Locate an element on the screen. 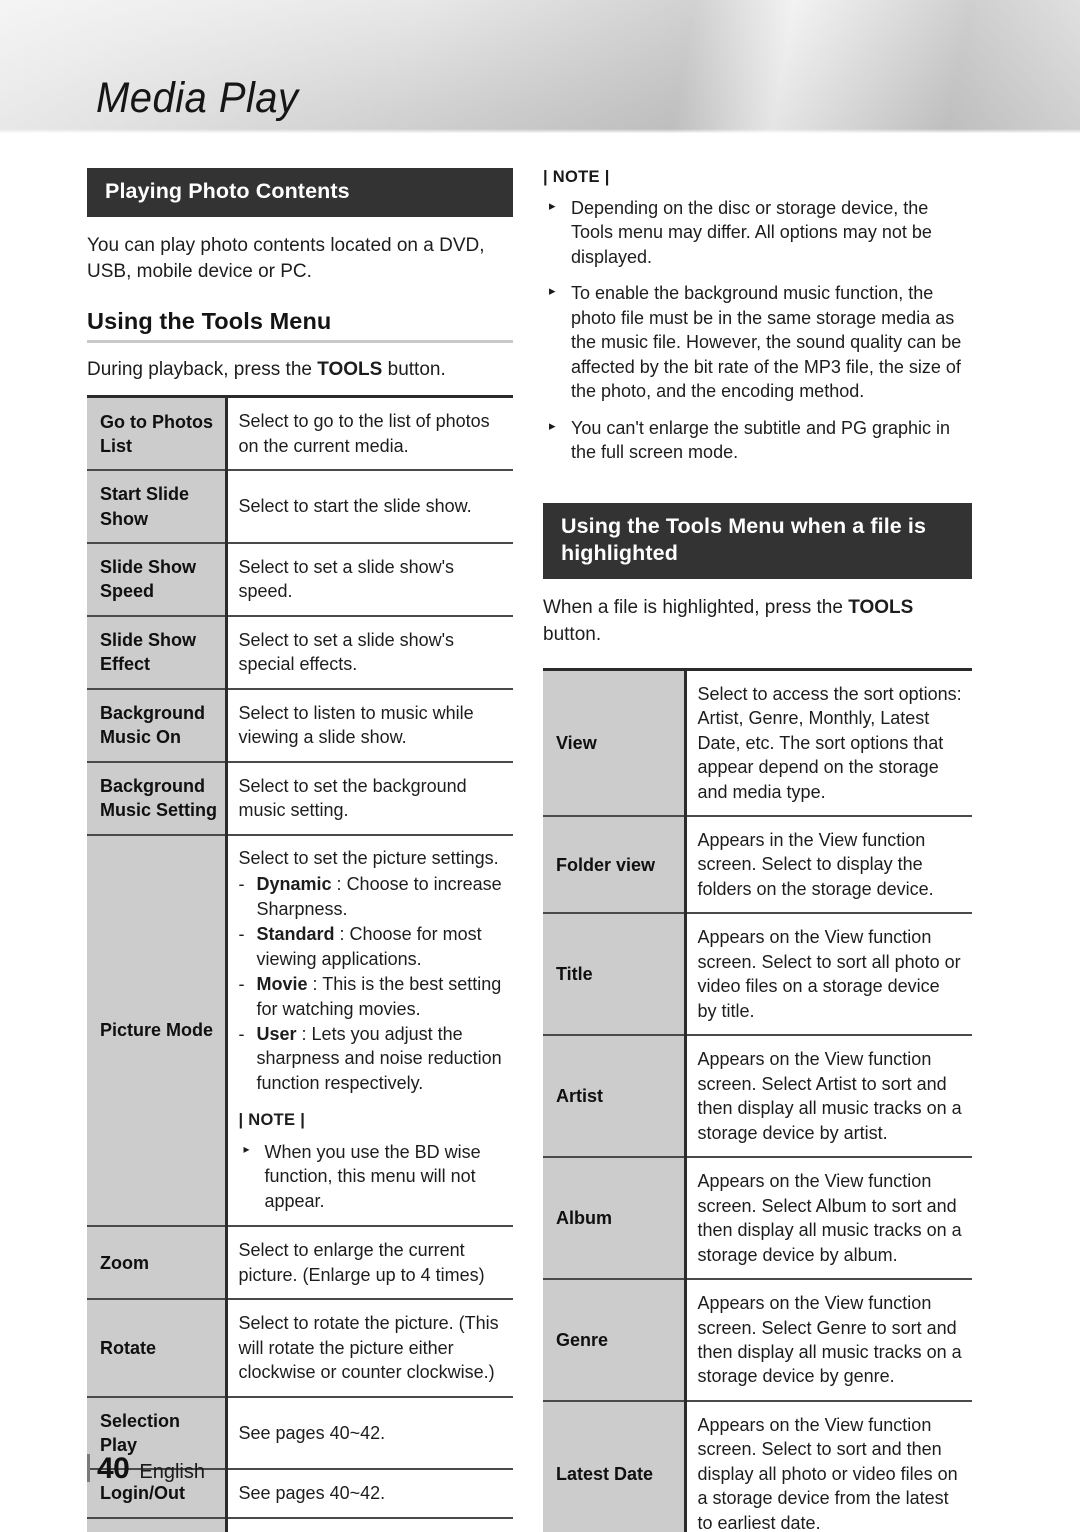 The image size is (1080, 1532). row-key: Title is located at coordinates (615, 975).